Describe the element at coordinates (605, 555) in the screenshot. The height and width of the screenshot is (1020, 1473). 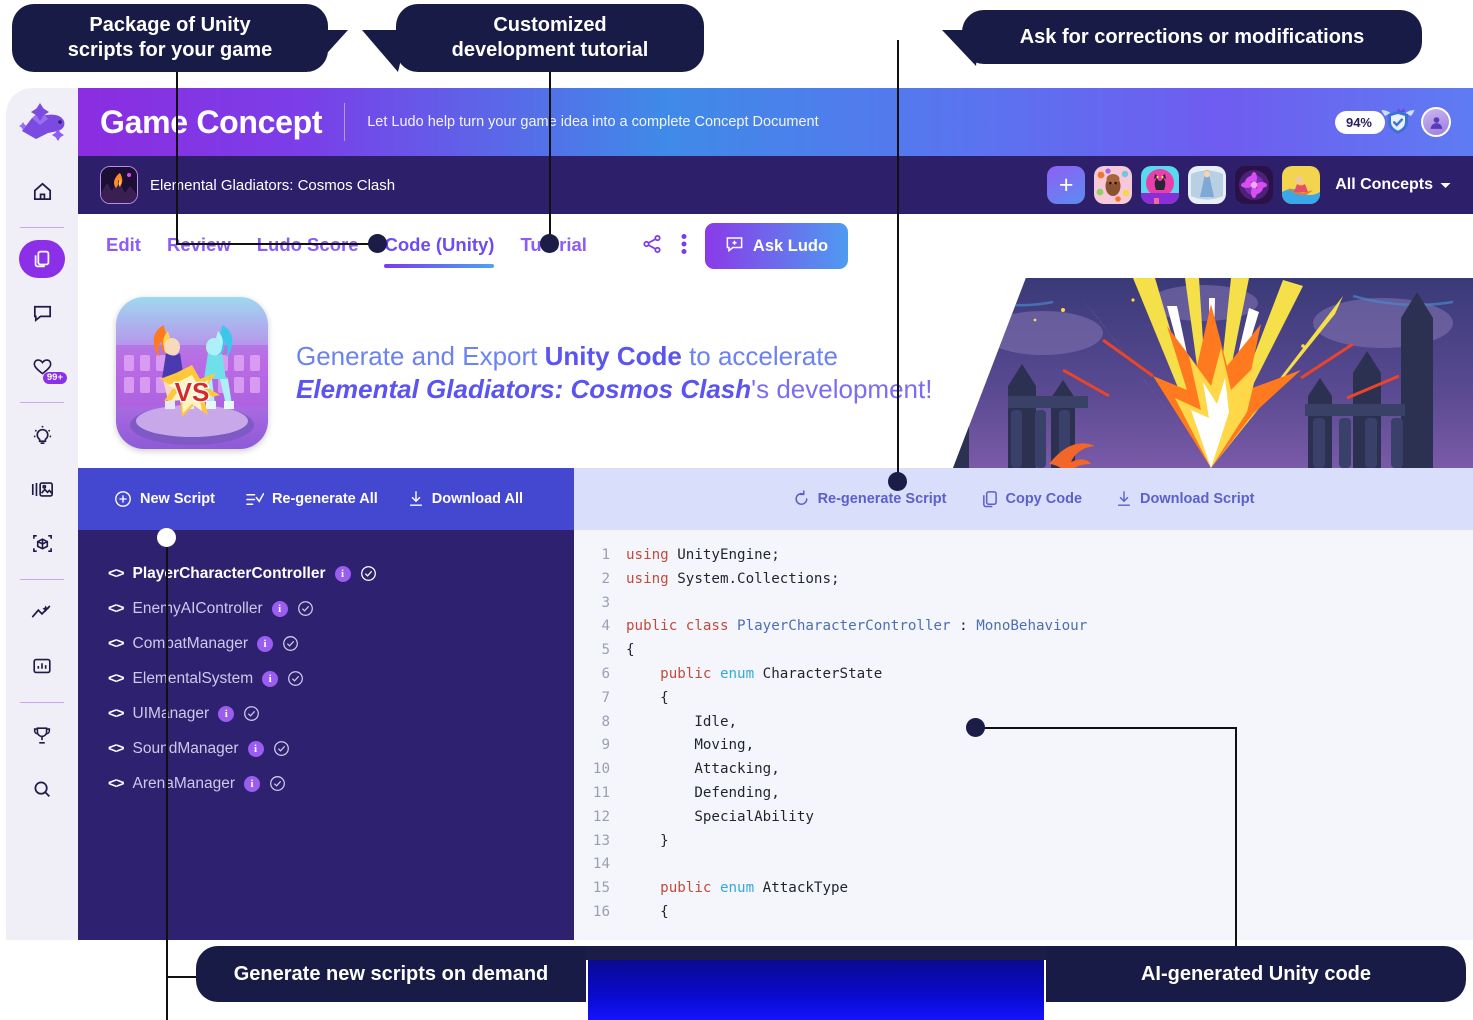
I see `code-line-number: 1` at that location.